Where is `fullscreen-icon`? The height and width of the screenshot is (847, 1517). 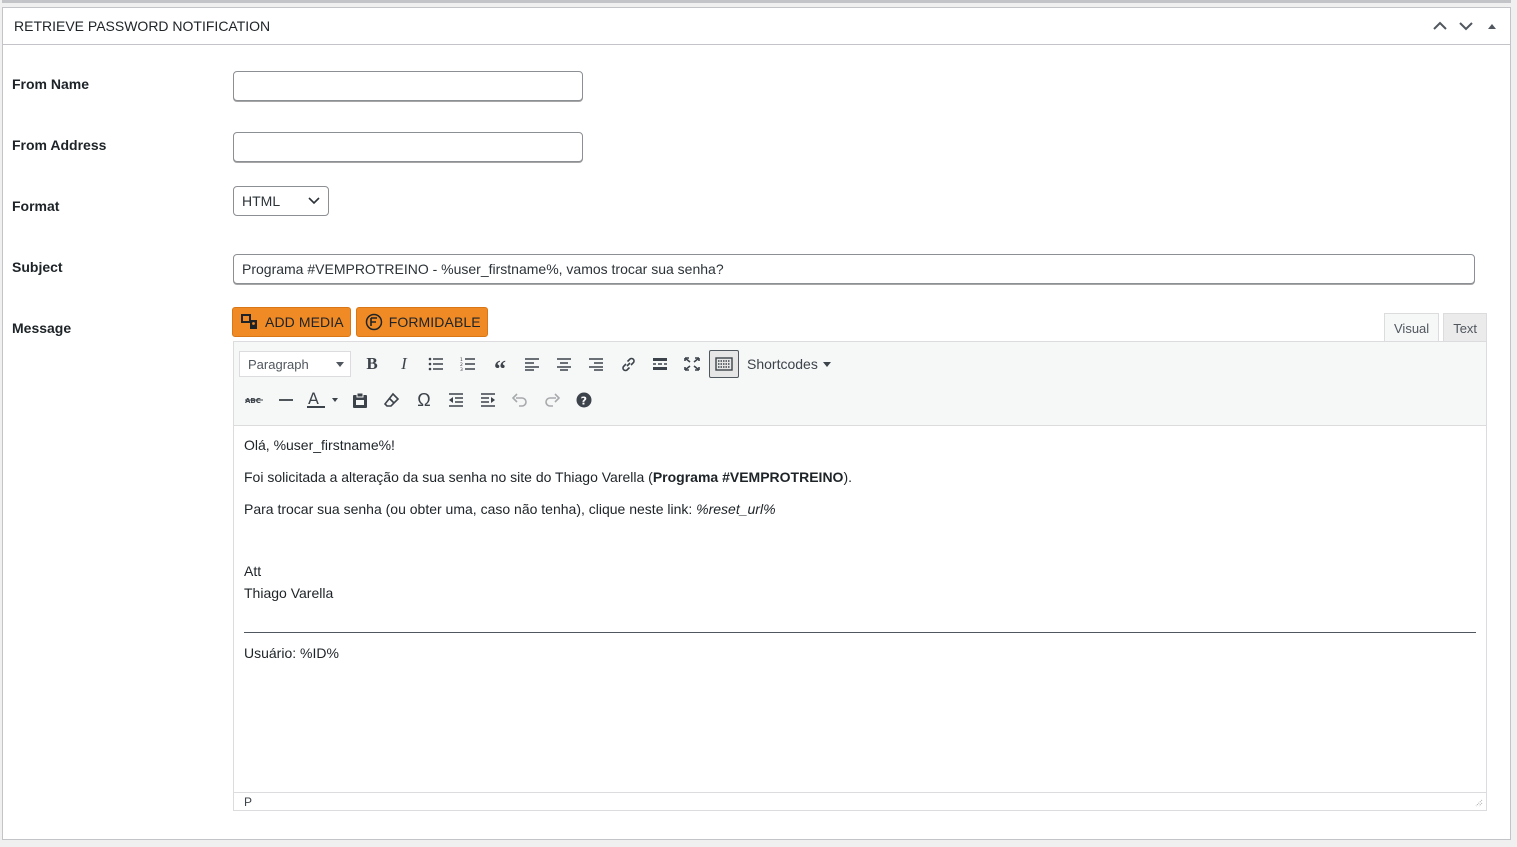
fullscreen-icon is located at coordinates (692, 364).